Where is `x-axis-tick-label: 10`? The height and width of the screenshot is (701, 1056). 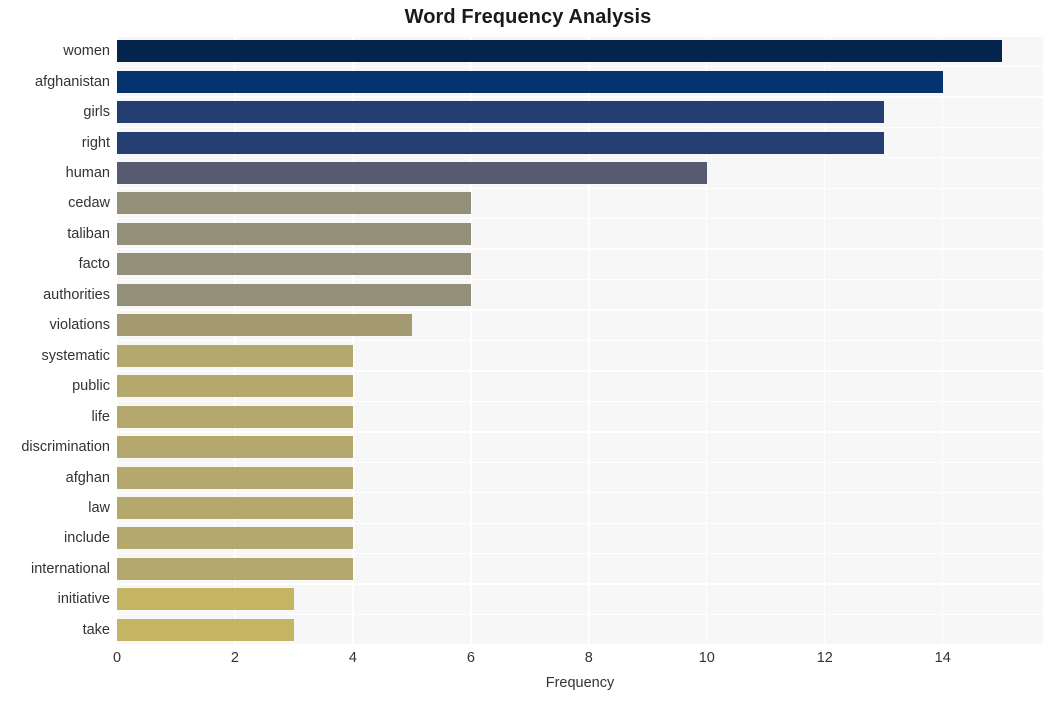
x-axis-tick-label: 10 is located at coordinates (706, 658).